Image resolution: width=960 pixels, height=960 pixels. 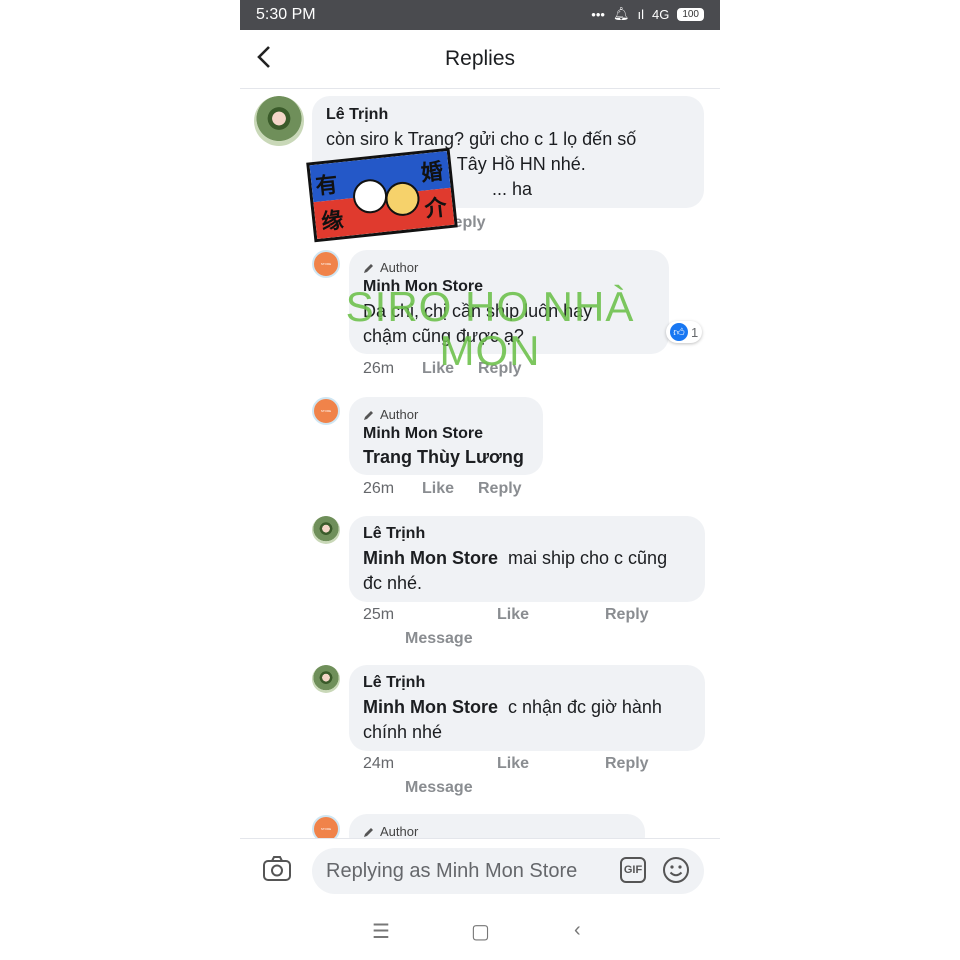 What do you see at coordinates (512, 189) in the screenshot?
I see `comment-line: ... ha` at bounding box center [512, 189].